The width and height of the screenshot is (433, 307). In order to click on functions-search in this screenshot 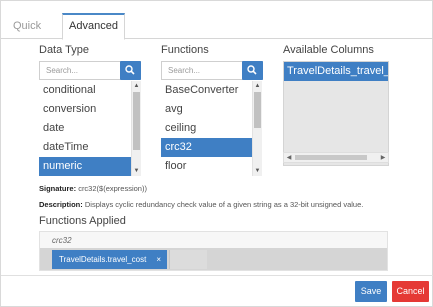, I will do `click(212, 70)`.